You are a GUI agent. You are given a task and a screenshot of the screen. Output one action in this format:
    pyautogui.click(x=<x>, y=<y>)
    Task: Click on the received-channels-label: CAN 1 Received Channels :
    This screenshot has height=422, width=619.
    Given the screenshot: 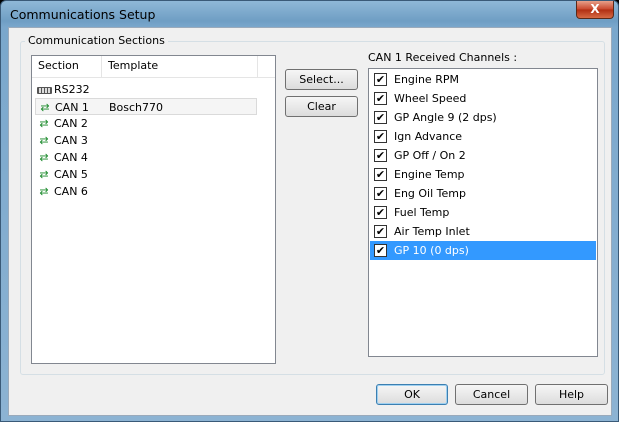 What is the action you would take?
    pyautogui.click(x=443, y=57)
    